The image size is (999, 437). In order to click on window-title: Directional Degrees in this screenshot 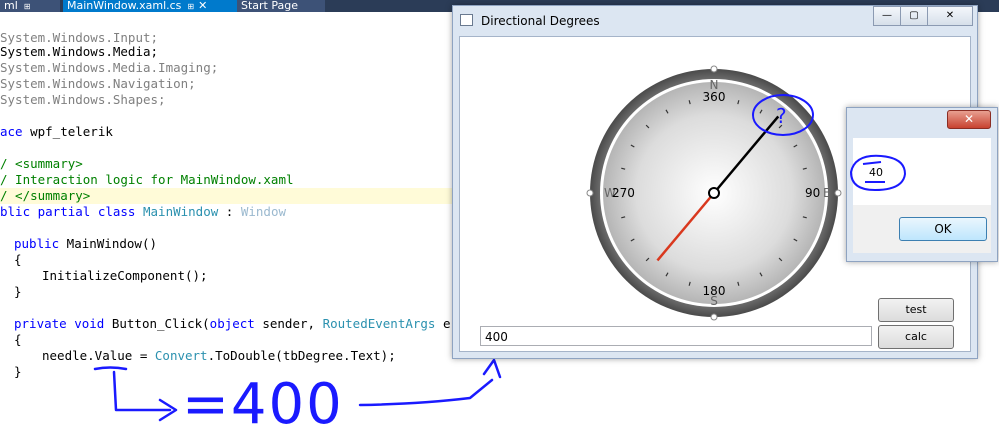, I will do `click(540, 21)`.